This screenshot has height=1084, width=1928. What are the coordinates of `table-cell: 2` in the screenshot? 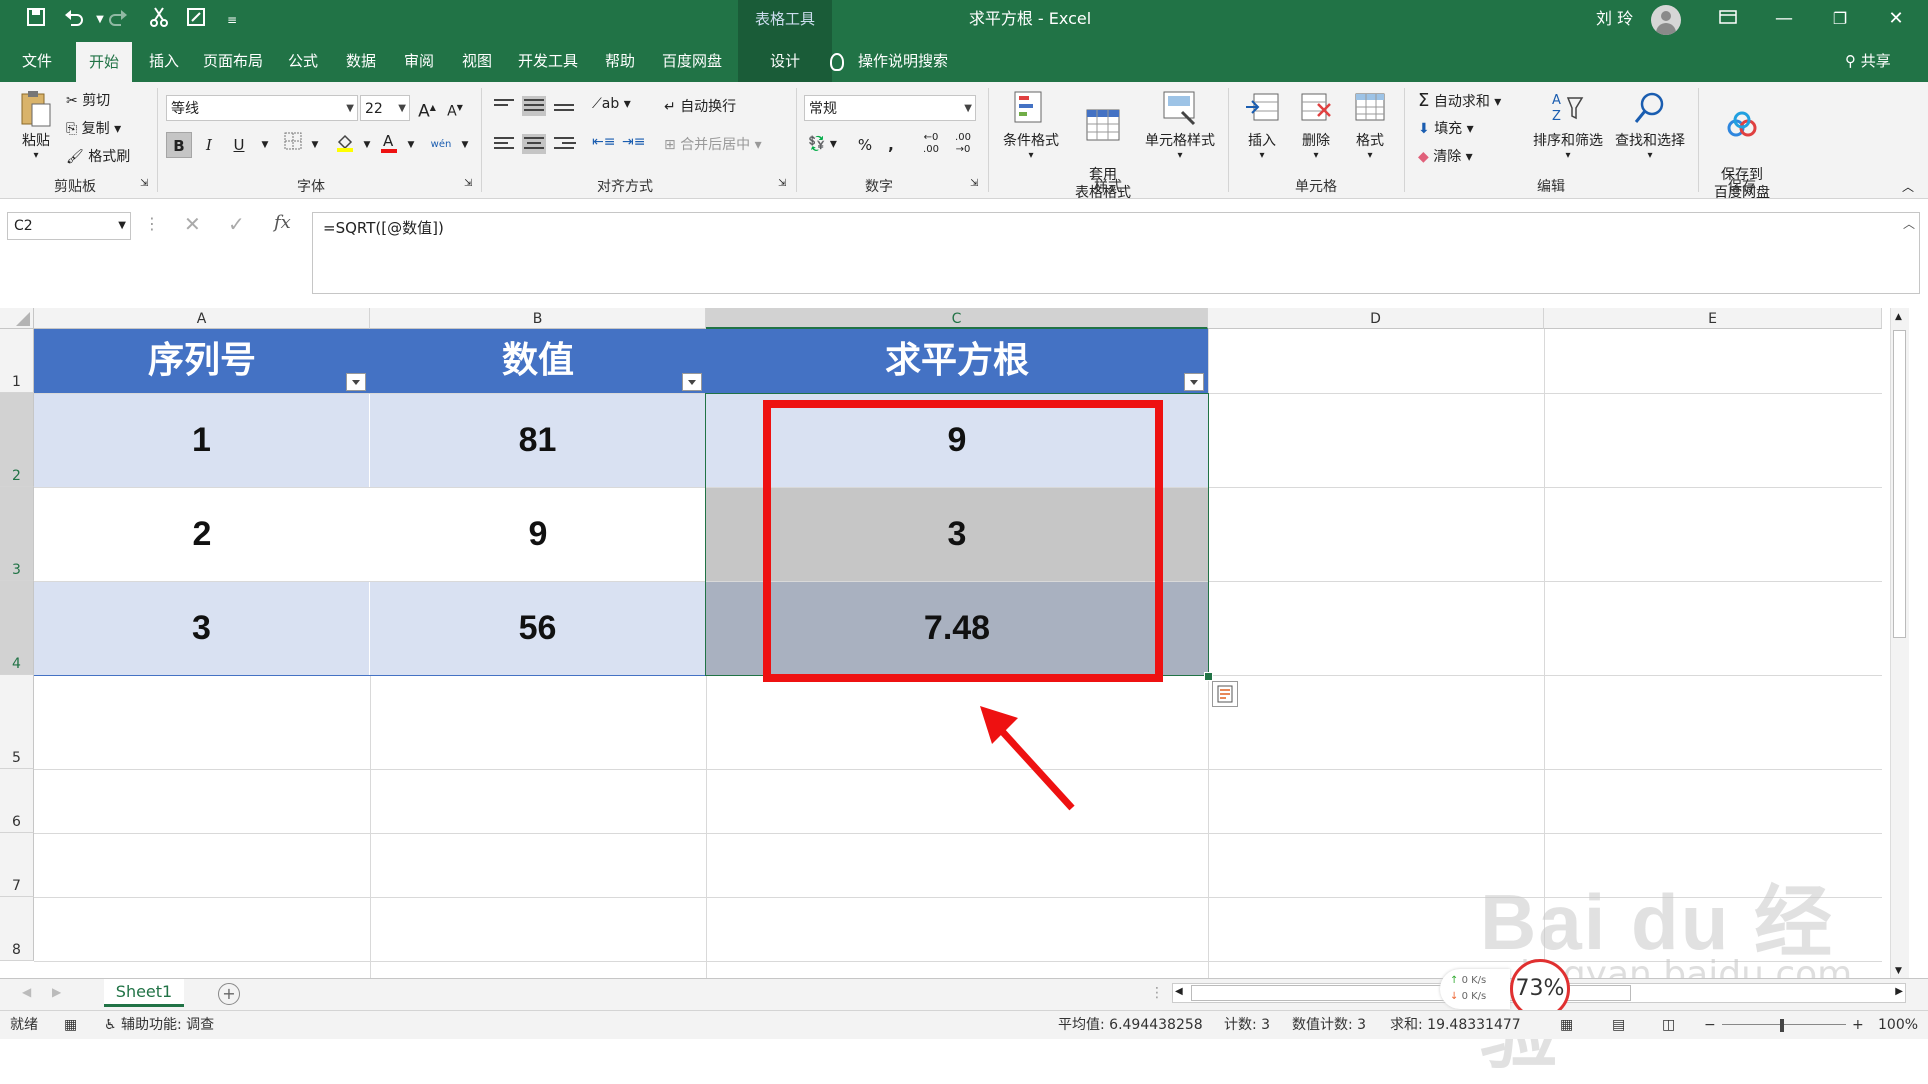 It's located at (202, 534).